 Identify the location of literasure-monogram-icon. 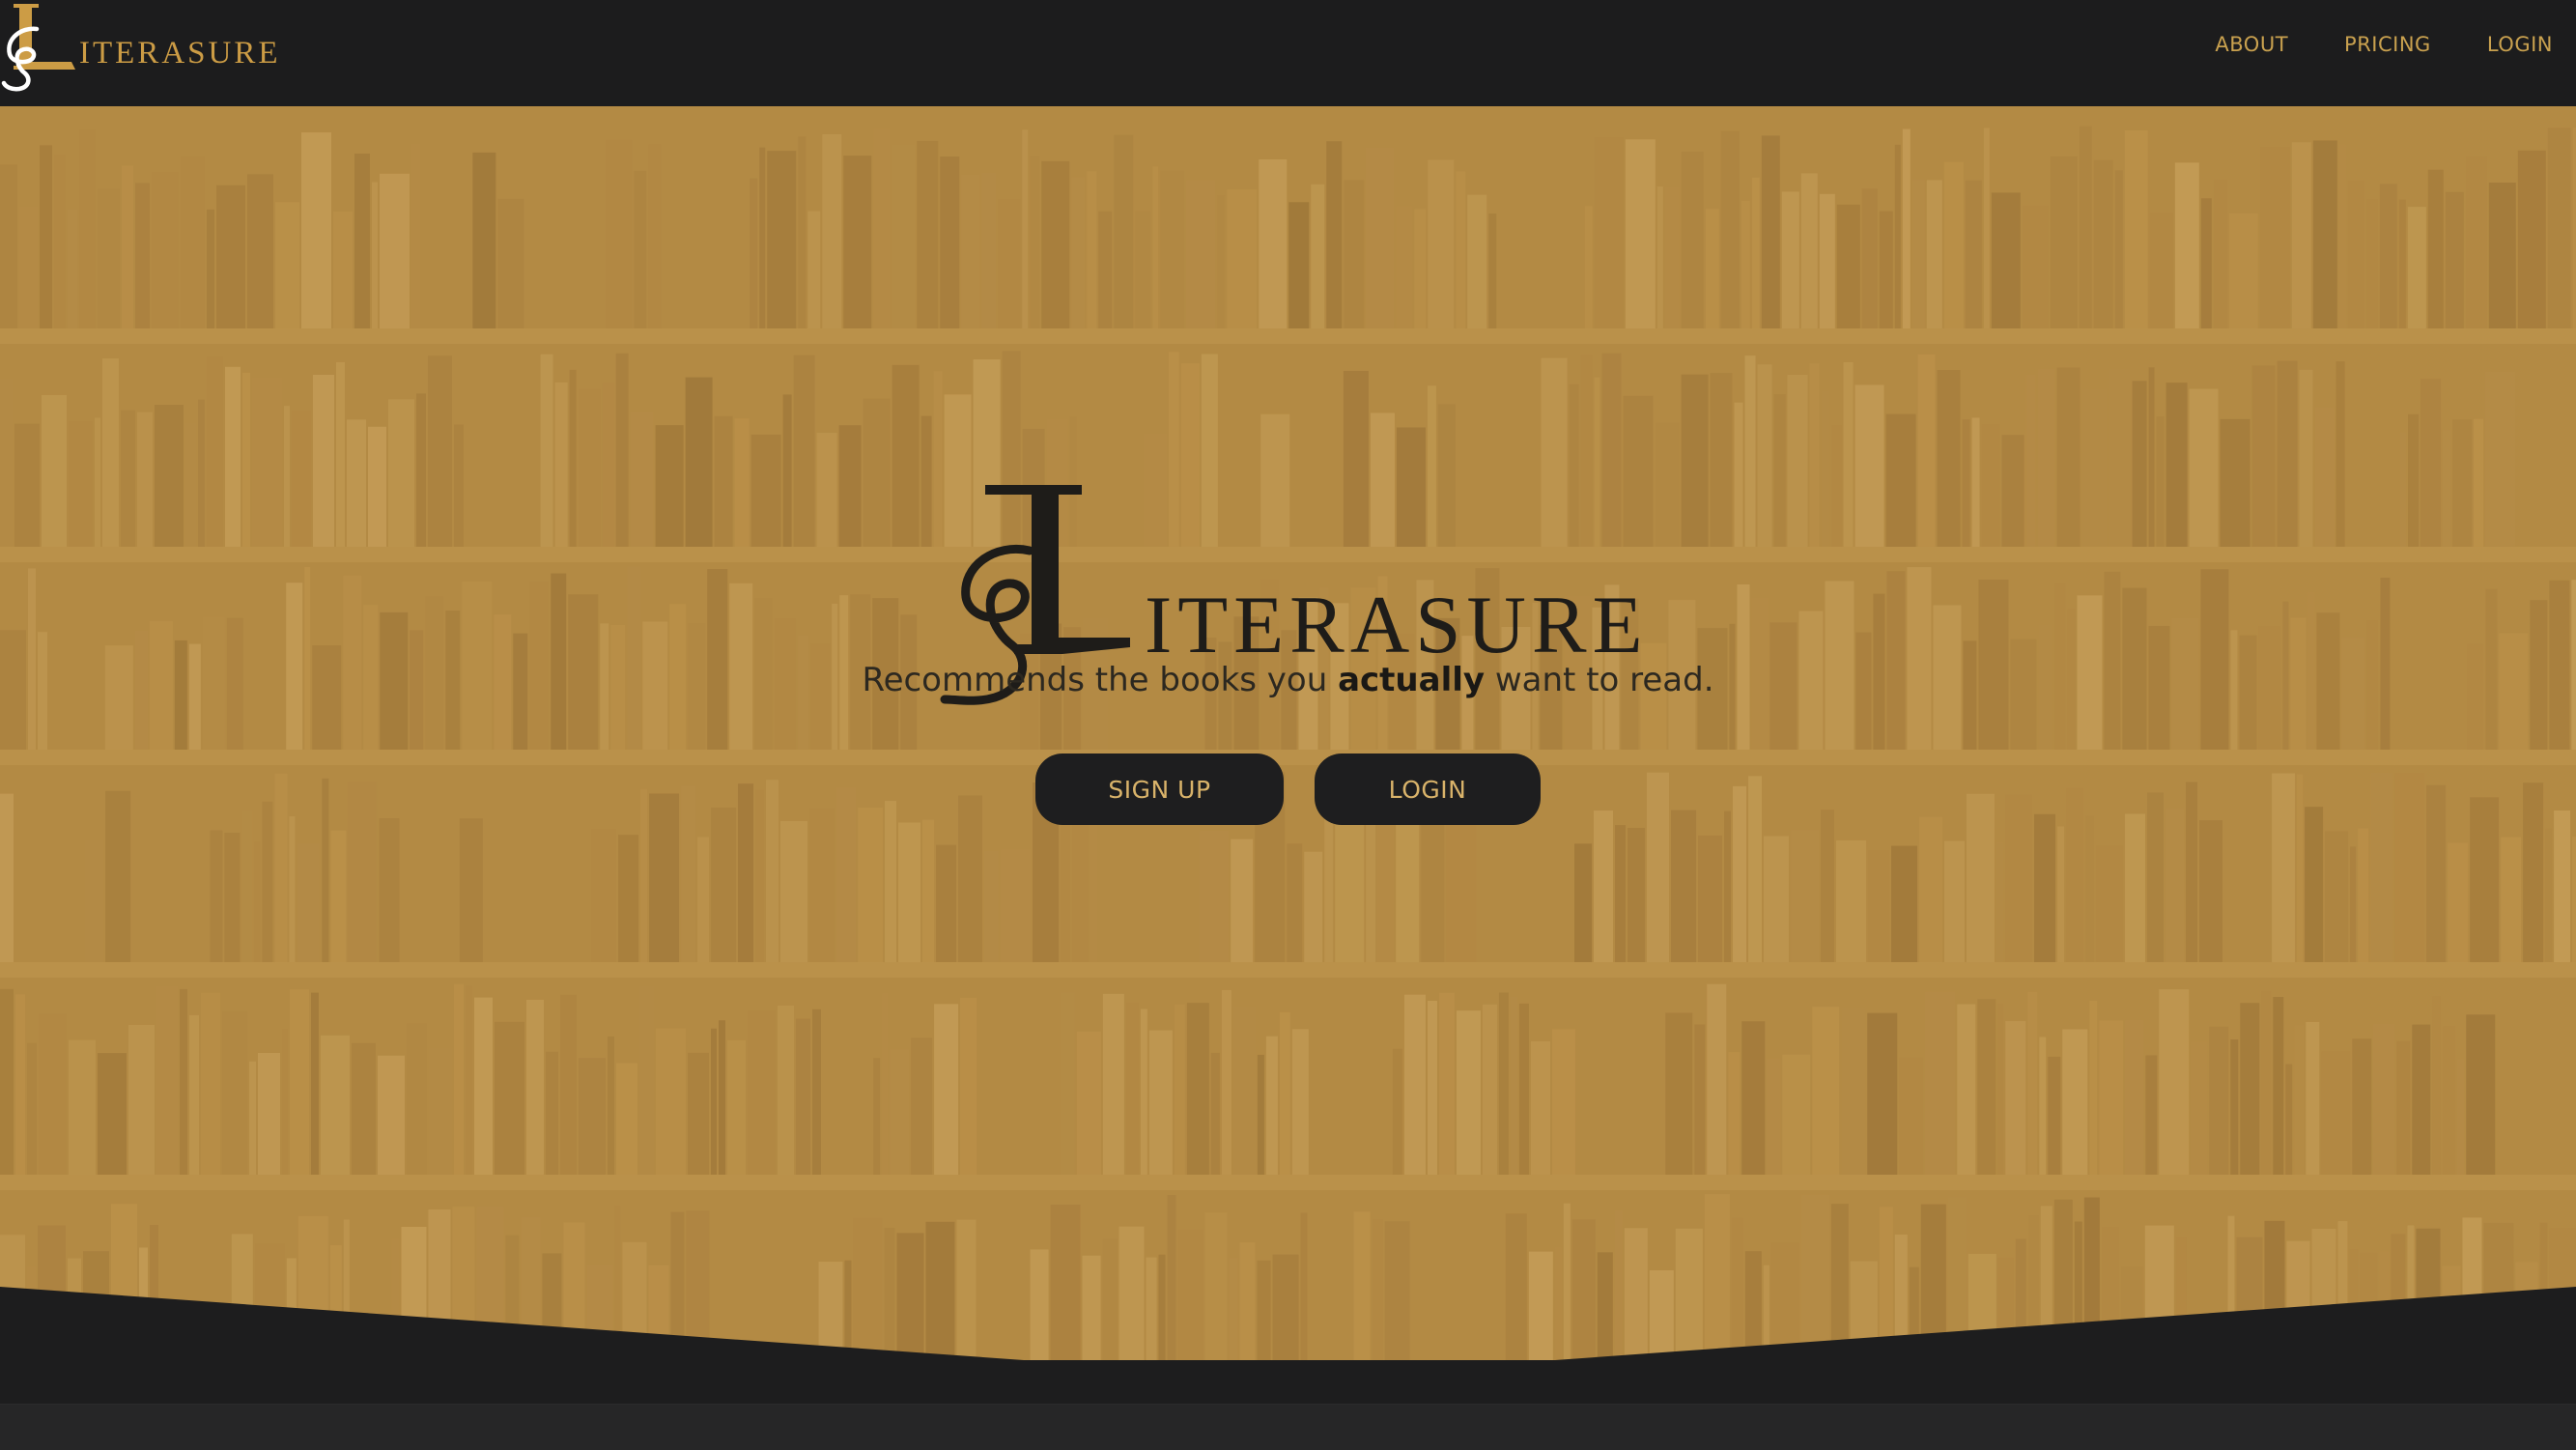
(38, 48).